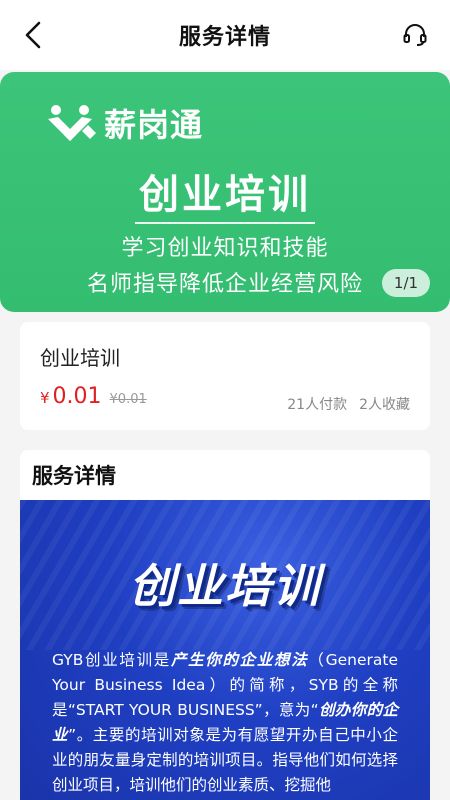  What do you see at coordinates (74, 476) in the screenshot?
I see `section-title: 服务详情` at bounding box center [74, 476].